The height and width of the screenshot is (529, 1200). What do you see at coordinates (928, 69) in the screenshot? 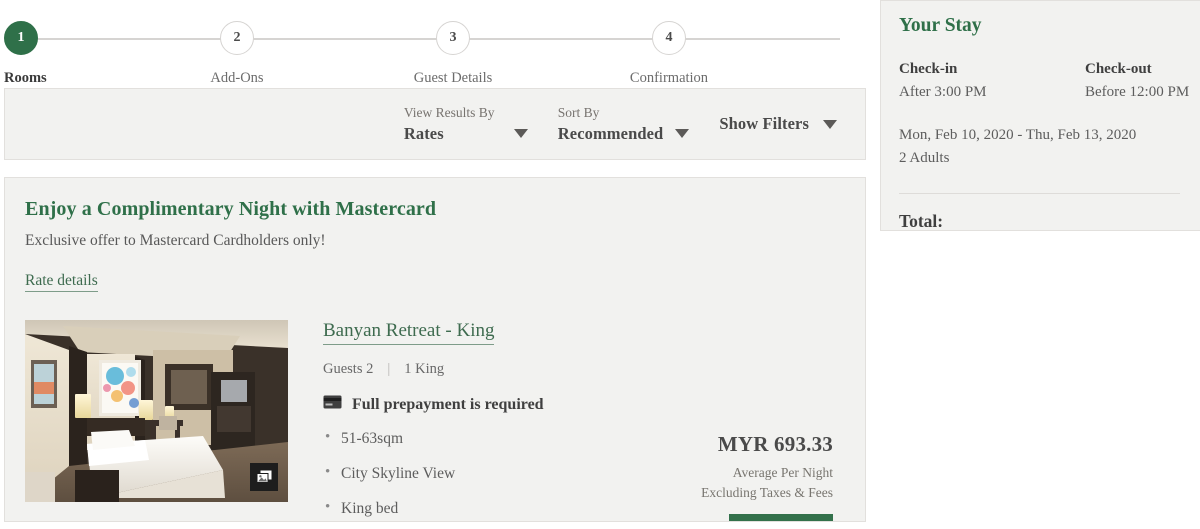
I see `check-in-label: Check-in` at bounding box center [928, 69].